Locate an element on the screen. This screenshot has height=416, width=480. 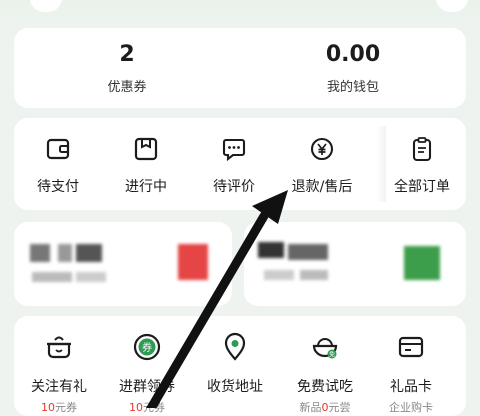
coupon-label: 优惠券 is located at coordinates (127, 87).